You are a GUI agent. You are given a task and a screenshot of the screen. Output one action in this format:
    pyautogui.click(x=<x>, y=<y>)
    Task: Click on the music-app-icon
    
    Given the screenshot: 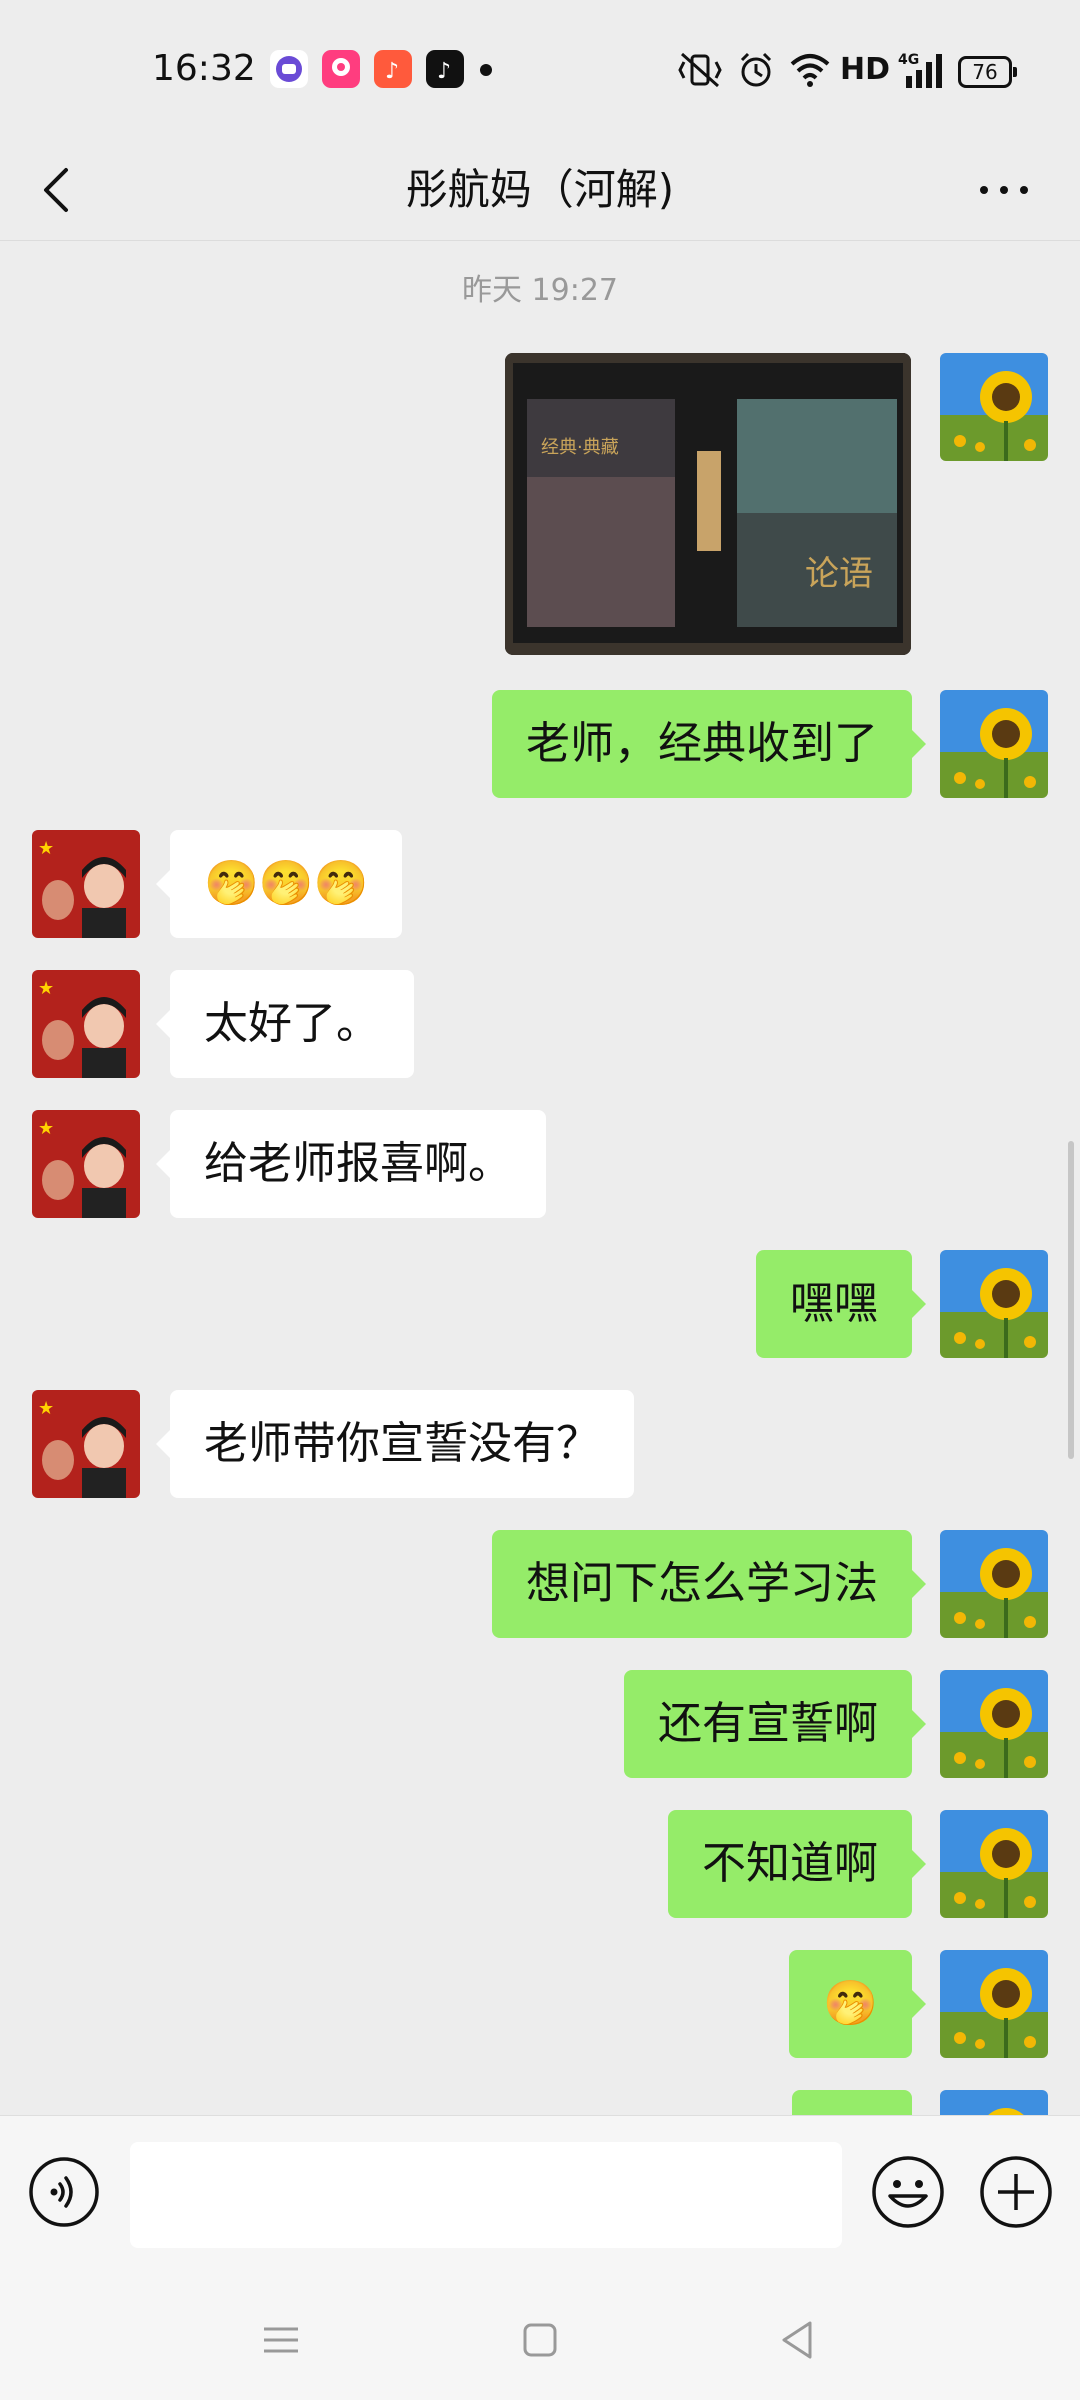 What is the action you would take?
    pyautogui.click(x=341, y=69)
    